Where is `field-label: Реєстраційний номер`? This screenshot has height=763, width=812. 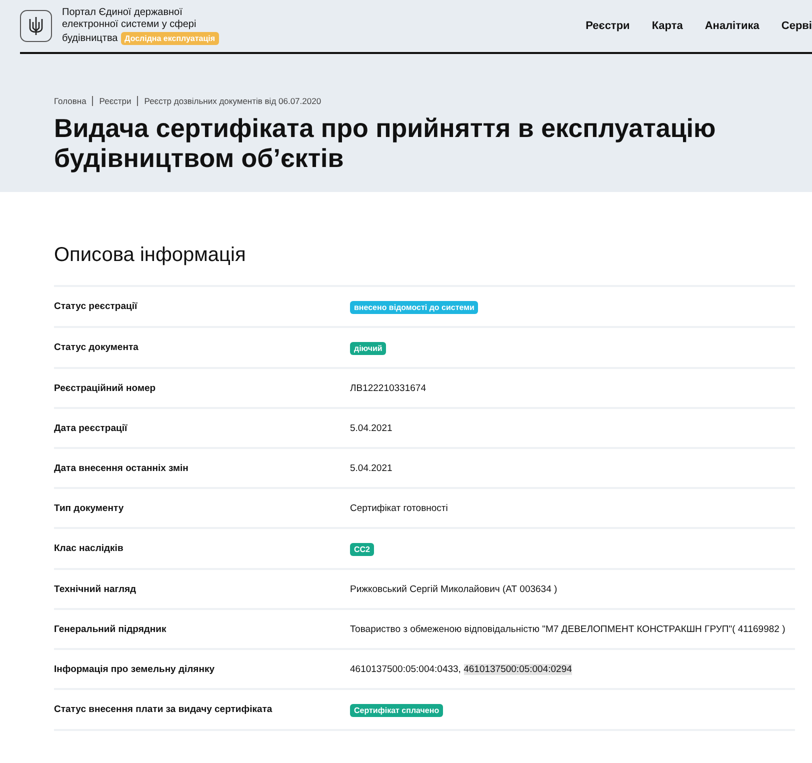
field-label: Реєстраційний номер is located at coordinates (105, 389).